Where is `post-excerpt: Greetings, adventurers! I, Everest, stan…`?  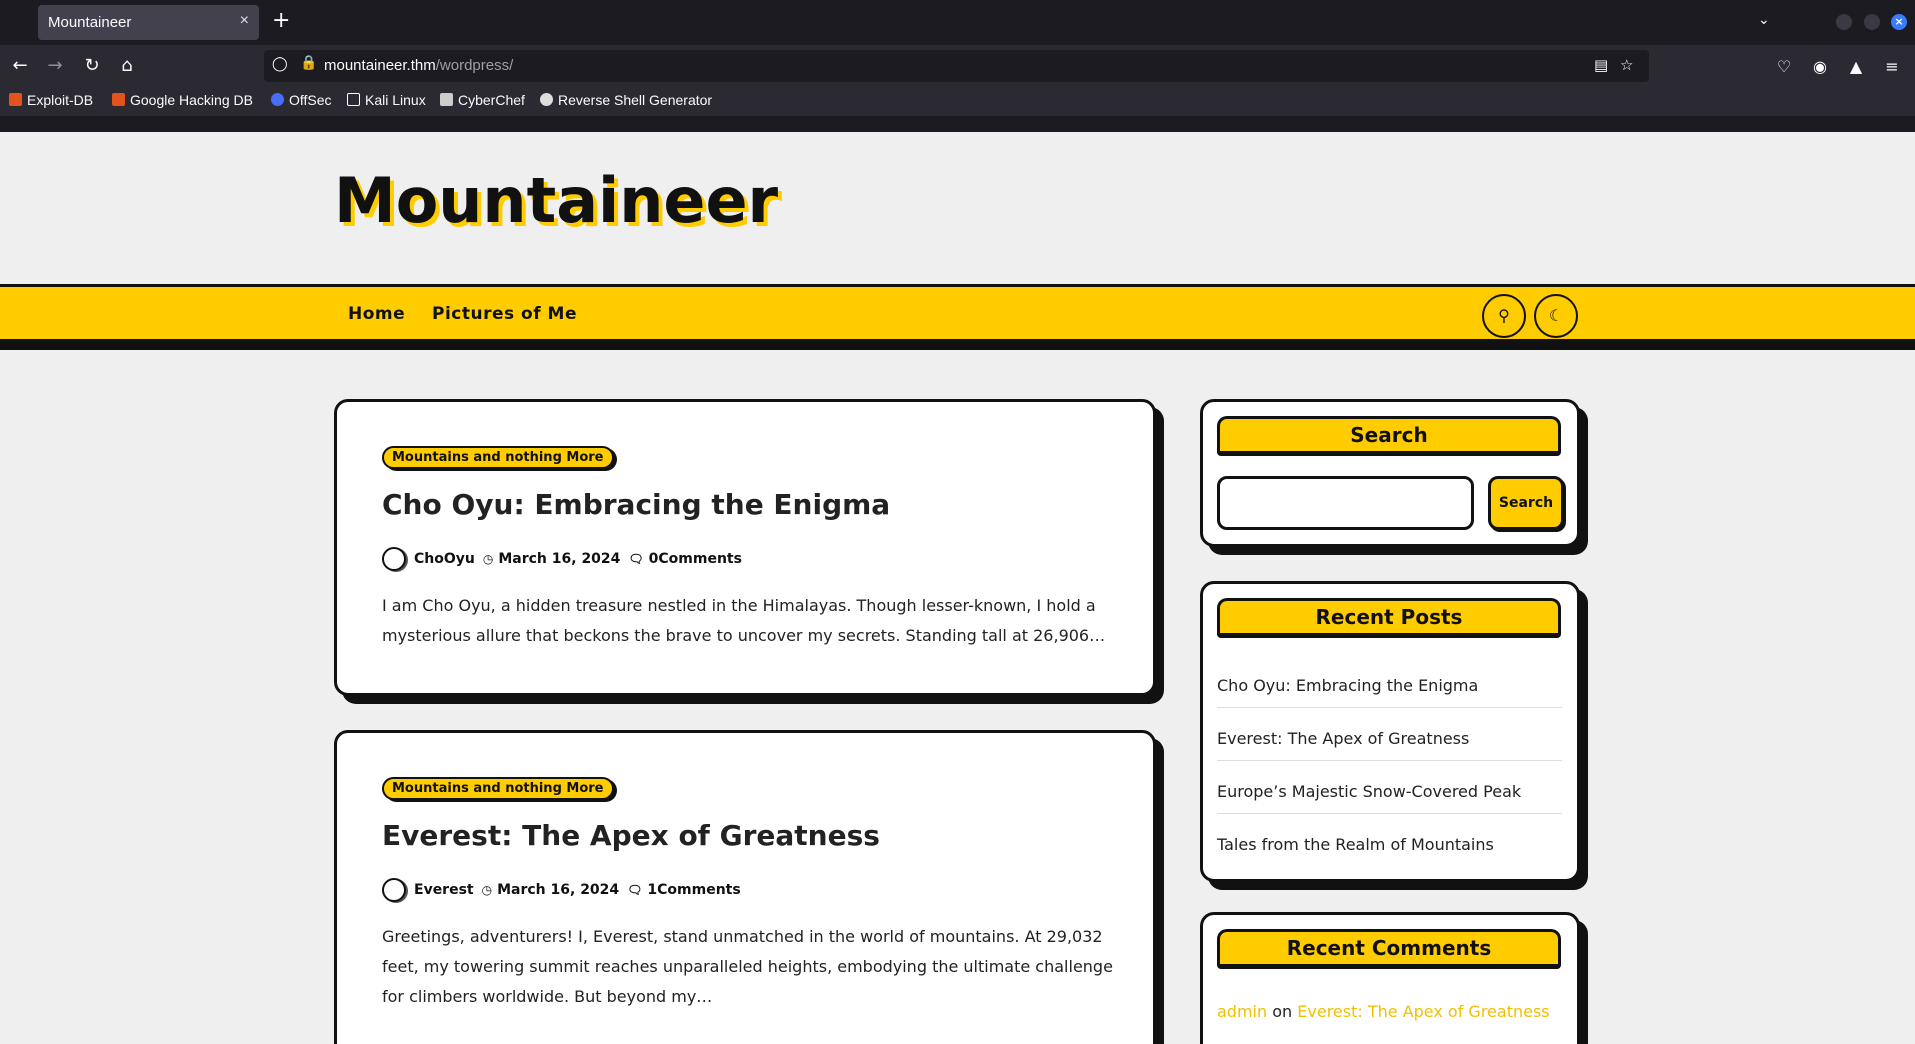
post-excerpt: Greetings, adventurers! I, Everest, stan… is located at coordinates (747, 966).